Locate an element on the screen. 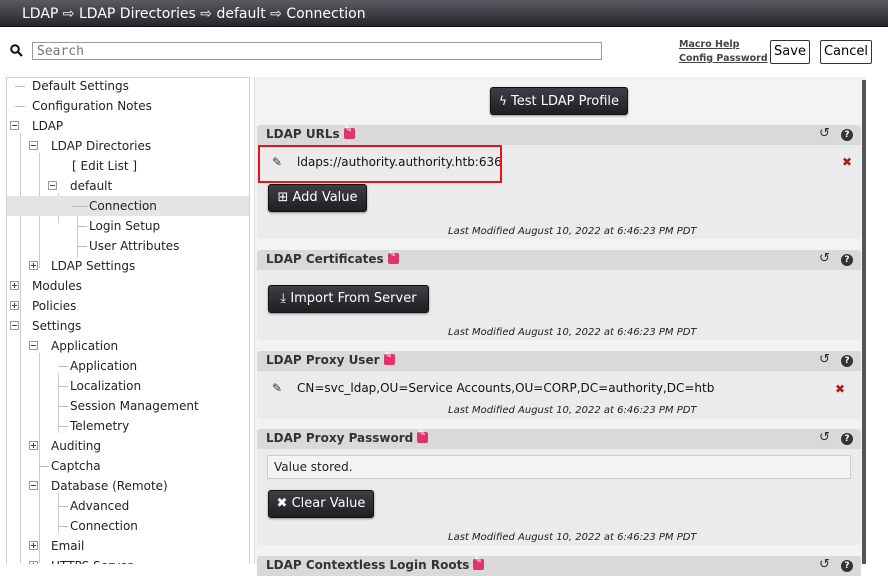  download-icon: ⤓ is located at coordinates (283, 298).